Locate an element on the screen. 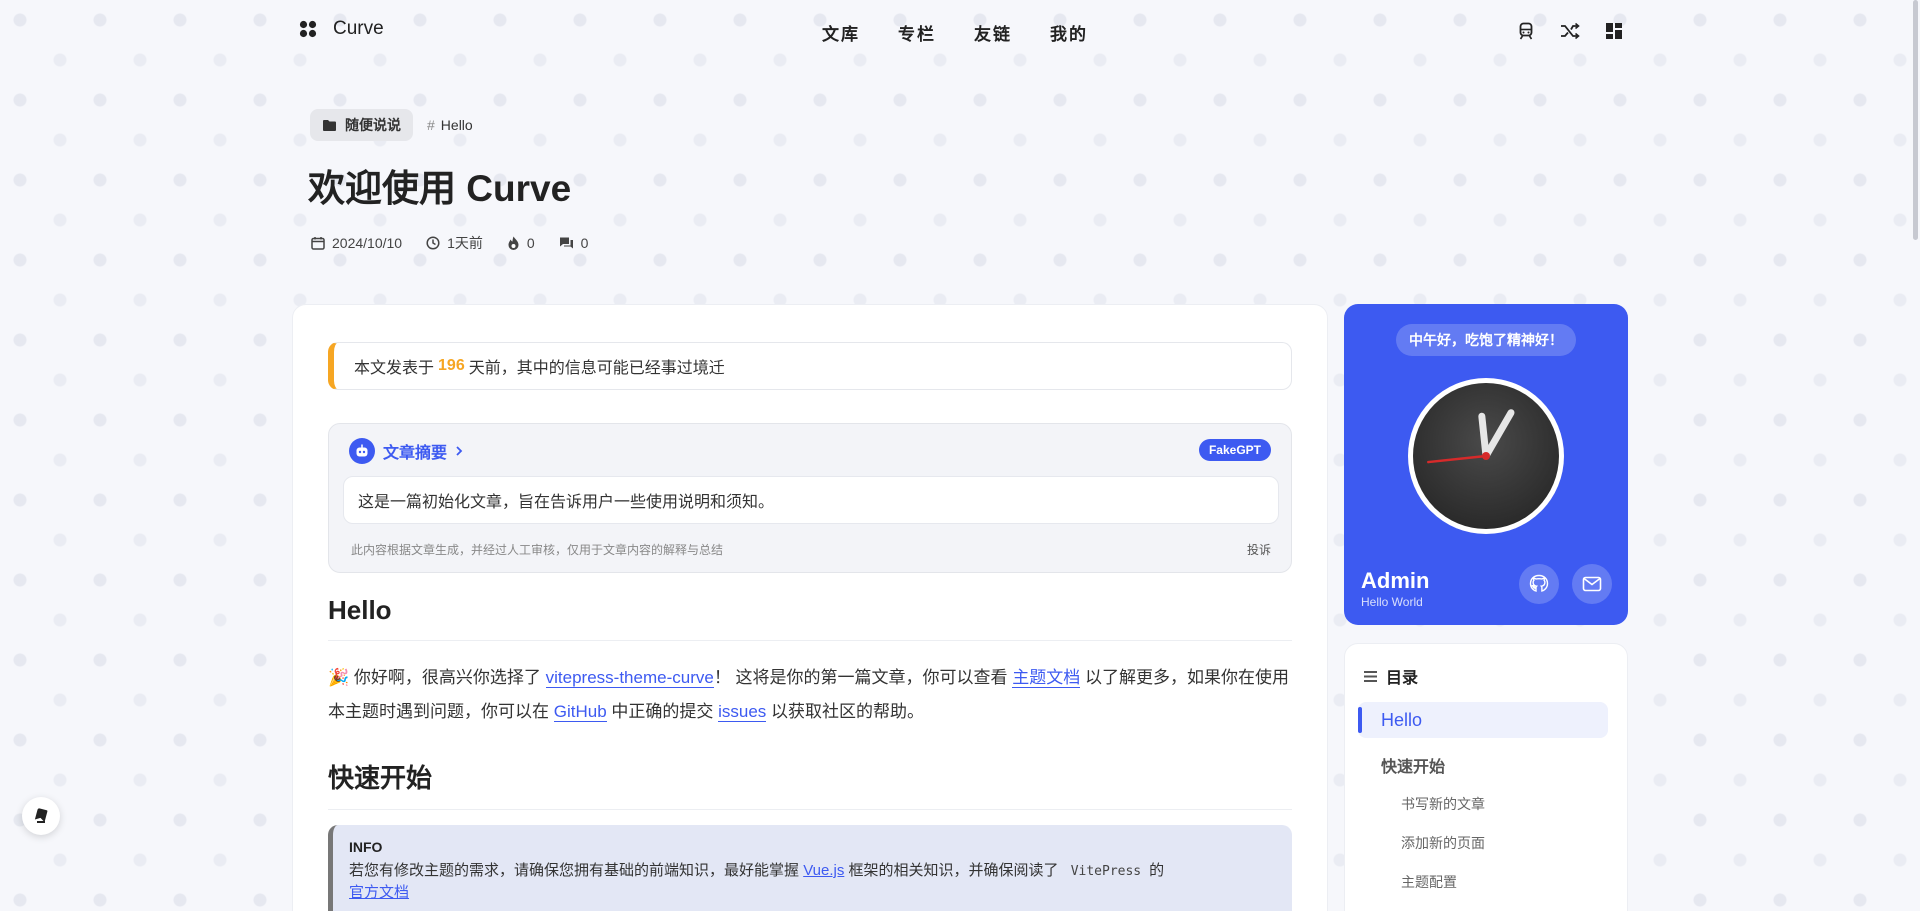 The height and width of the screenshot is (911, 1920). hash-tag: # Hello is located at coordinates (450, 125).